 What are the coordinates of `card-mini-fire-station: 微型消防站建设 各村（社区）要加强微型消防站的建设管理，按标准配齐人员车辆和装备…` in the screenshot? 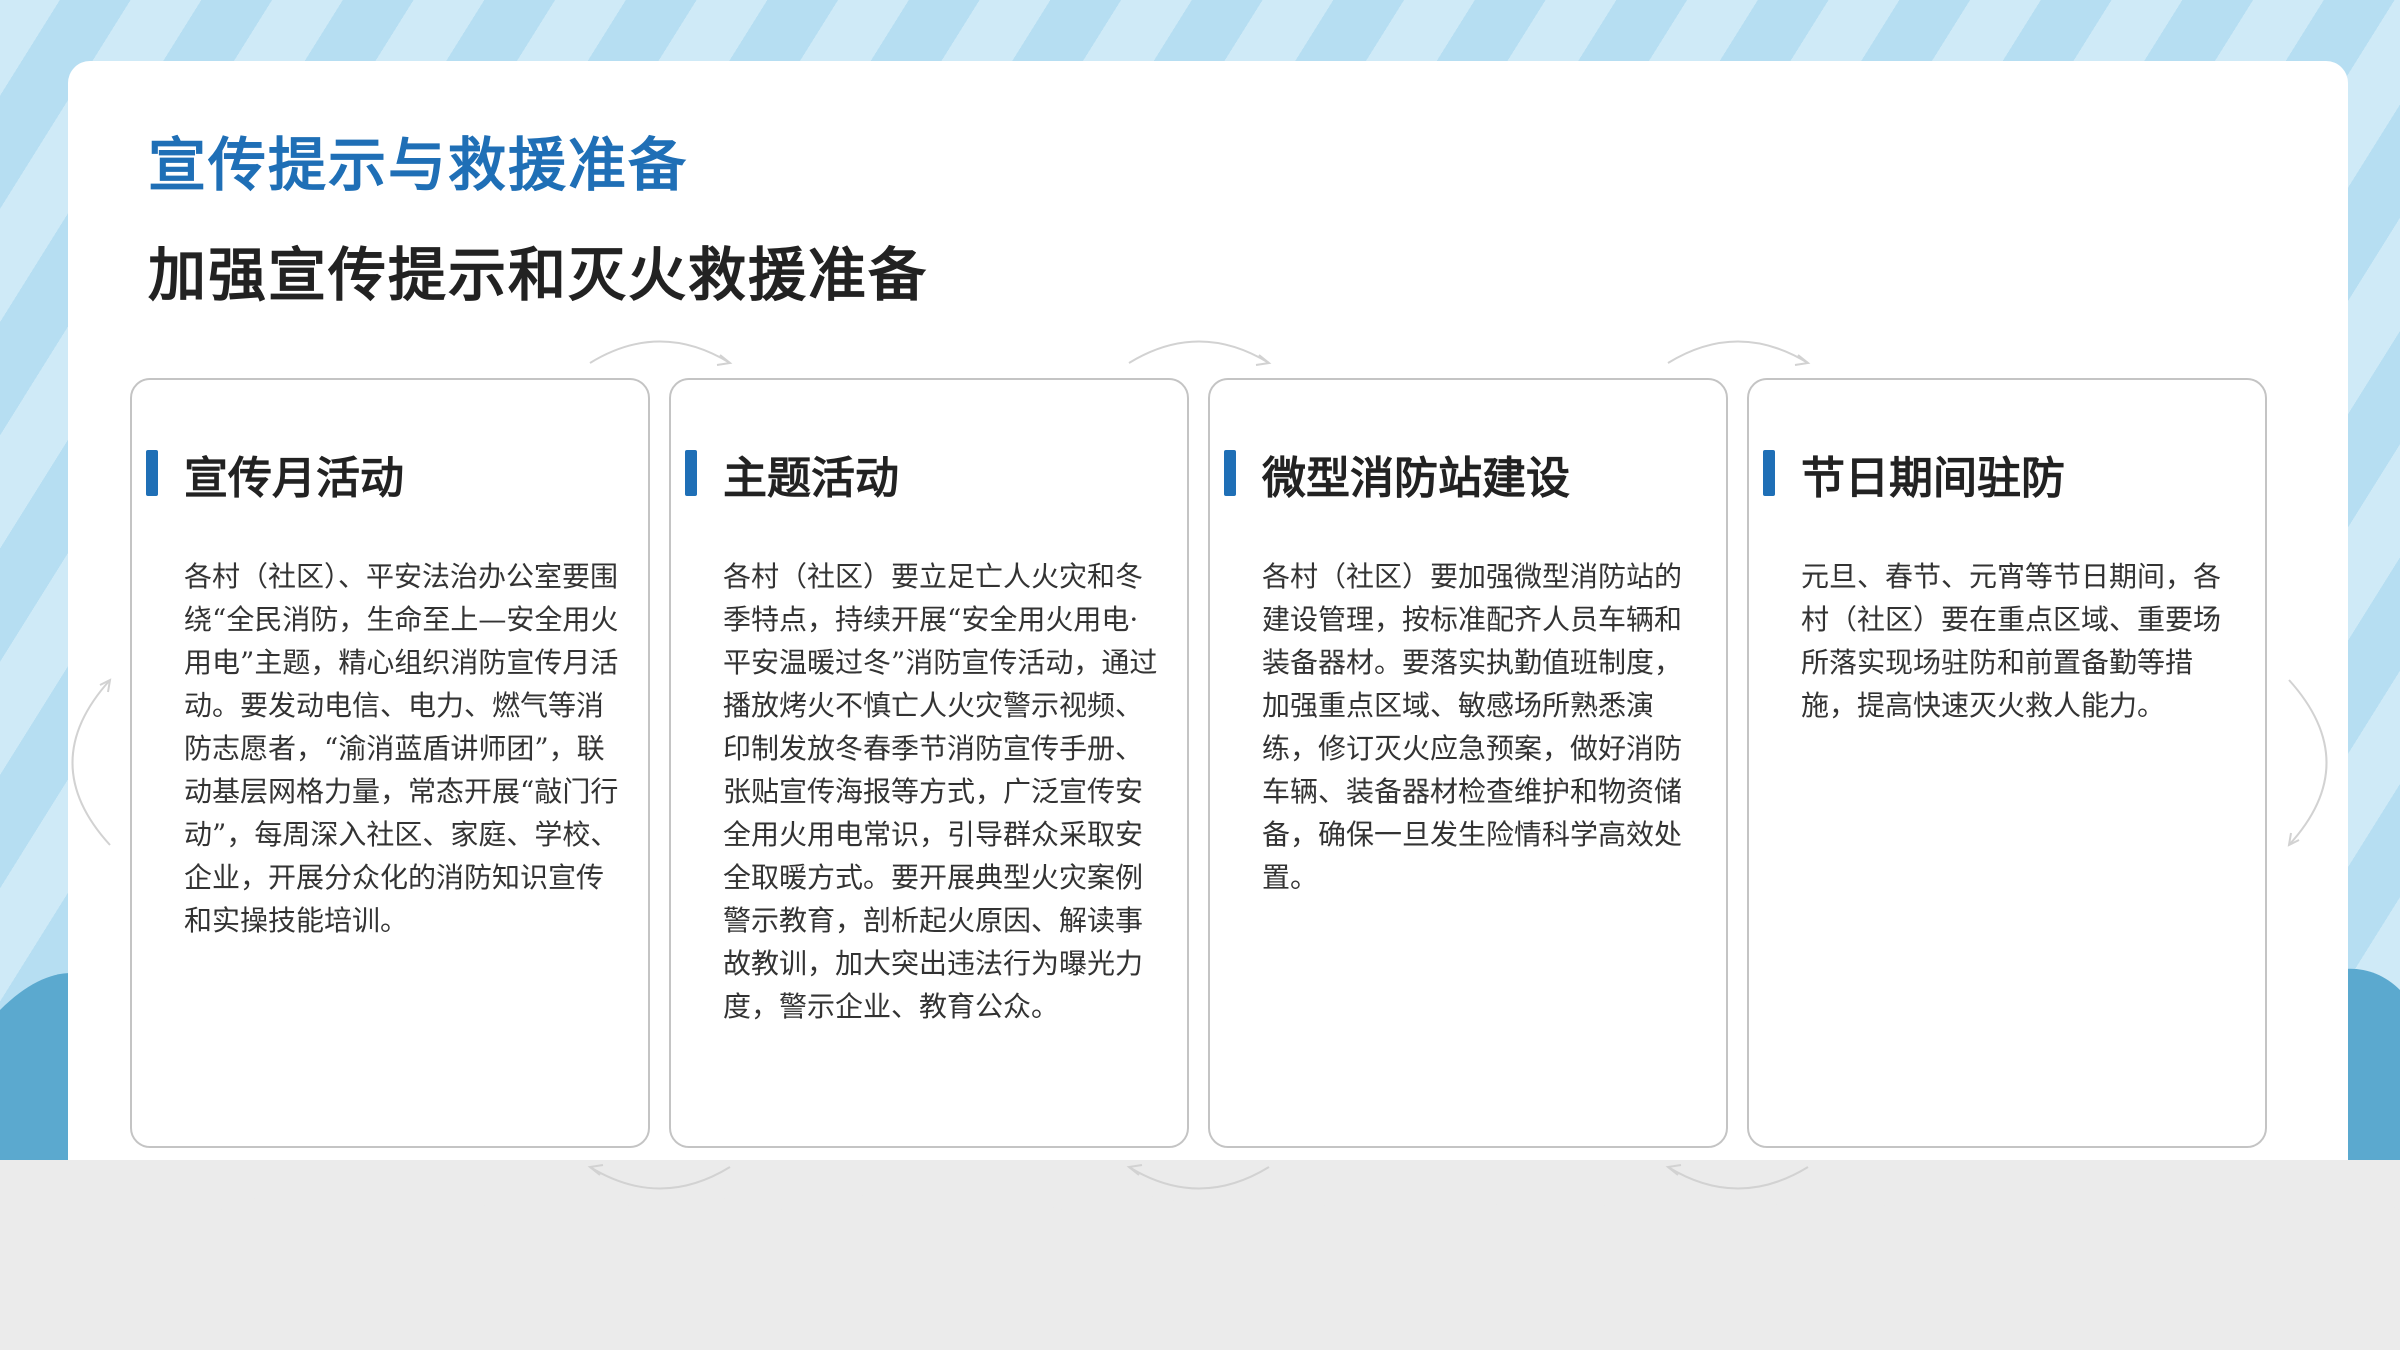 It's located at (1468, 763).